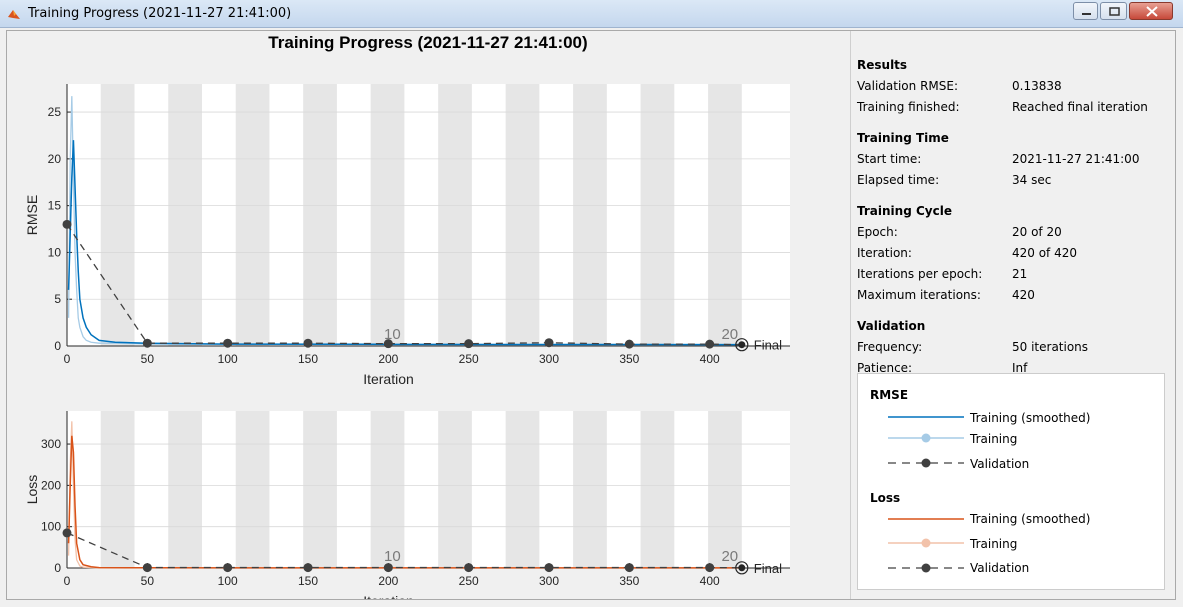 Image resolution: width=1183 pixels, height=607 pixels. What do you see at coordinates (903, 138) in the screenshot?
I see `training-time-heading: Training Time` at bounding box center [903, 138].